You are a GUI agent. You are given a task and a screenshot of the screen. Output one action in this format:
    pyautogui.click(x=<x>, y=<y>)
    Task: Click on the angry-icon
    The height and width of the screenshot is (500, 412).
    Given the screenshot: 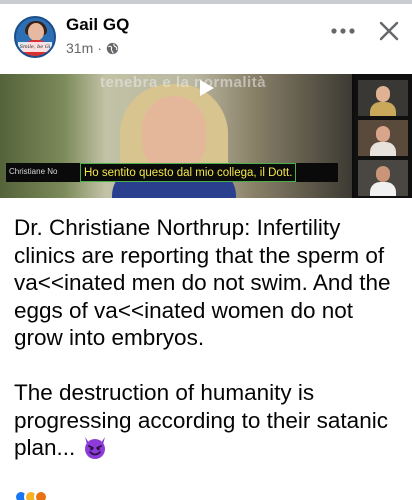 What is the action you would take?
    pyautogui.click(x=41, y=495)
    